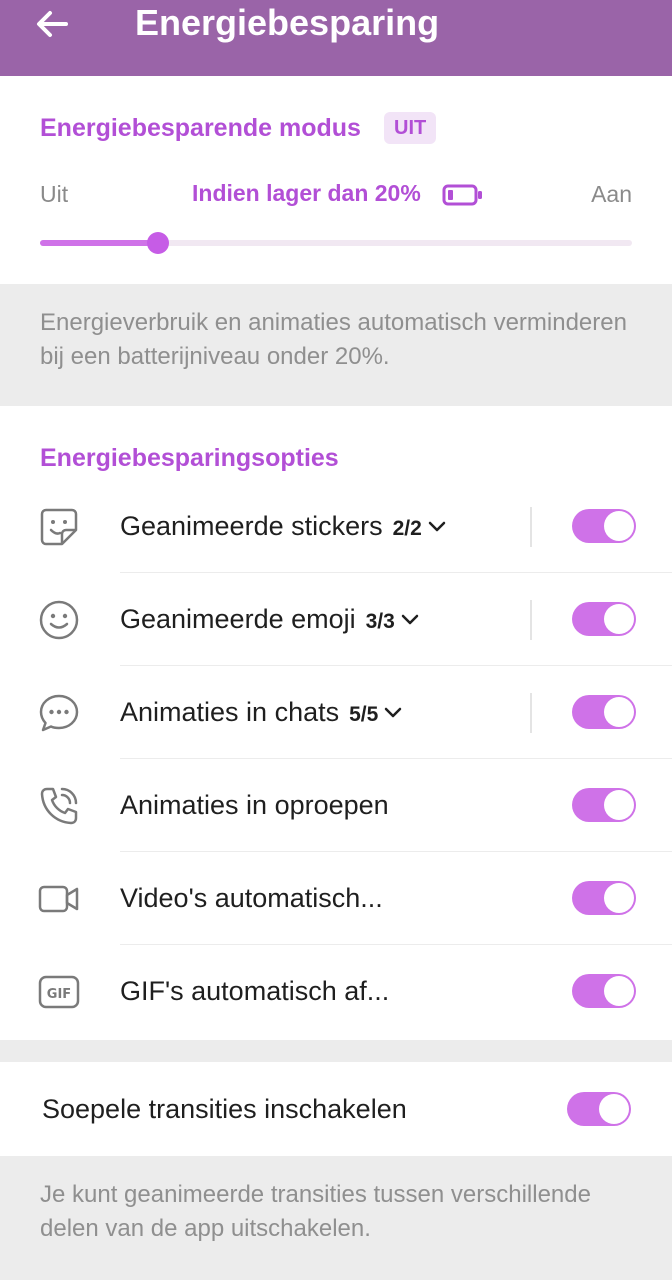 Image resolution: width=672 pixels, height=1280 pixels. I want to click on chat-bubble-icon, so click(59, 713).